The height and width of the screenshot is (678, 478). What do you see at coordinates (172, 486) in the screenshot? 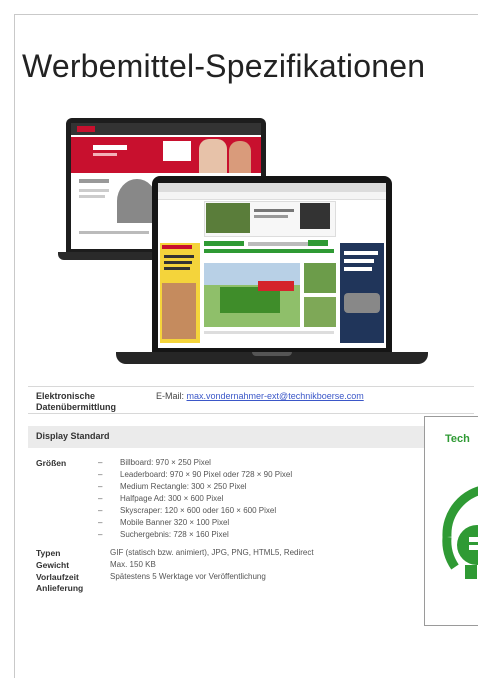
I see `size-item: – Medium Rectangle: 300 × 250 Pixel` at bounding box center [172, 486].